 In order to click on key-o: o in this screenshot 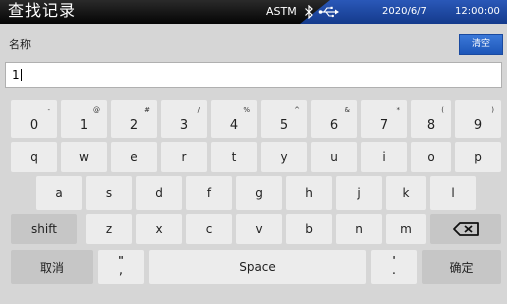, I will do `click(431, 157)`.